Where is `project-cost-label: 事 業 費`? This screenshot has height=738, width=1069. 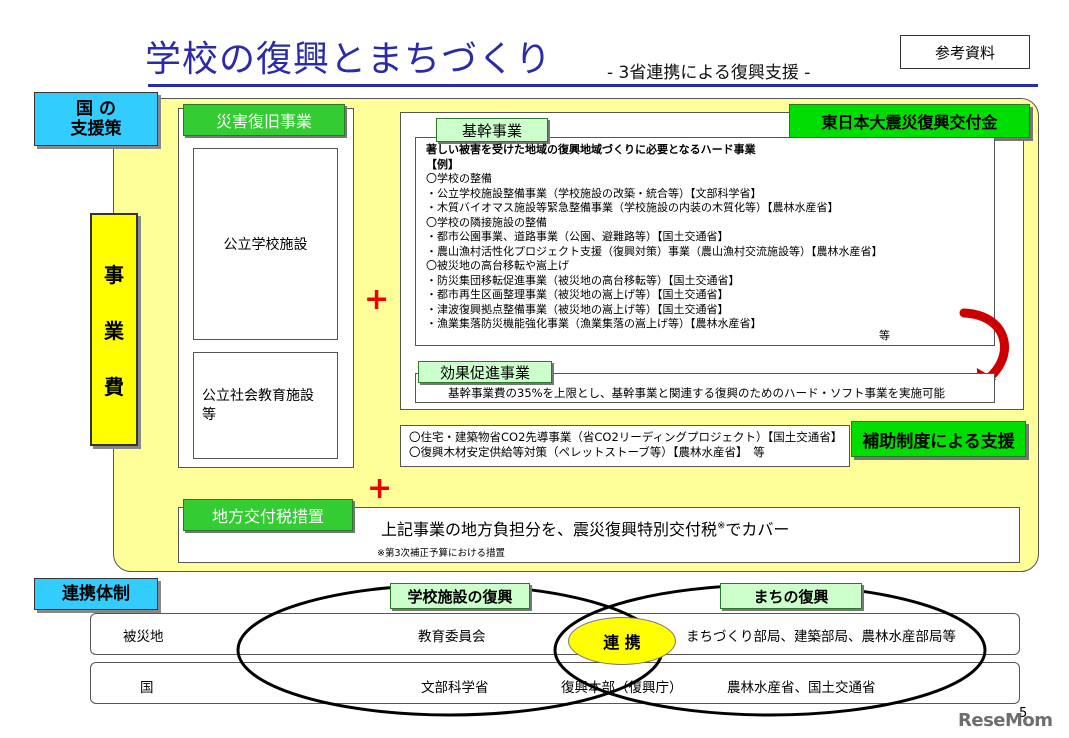 project-cost-label: 事 業 費 is located at coordinates (114, 329).